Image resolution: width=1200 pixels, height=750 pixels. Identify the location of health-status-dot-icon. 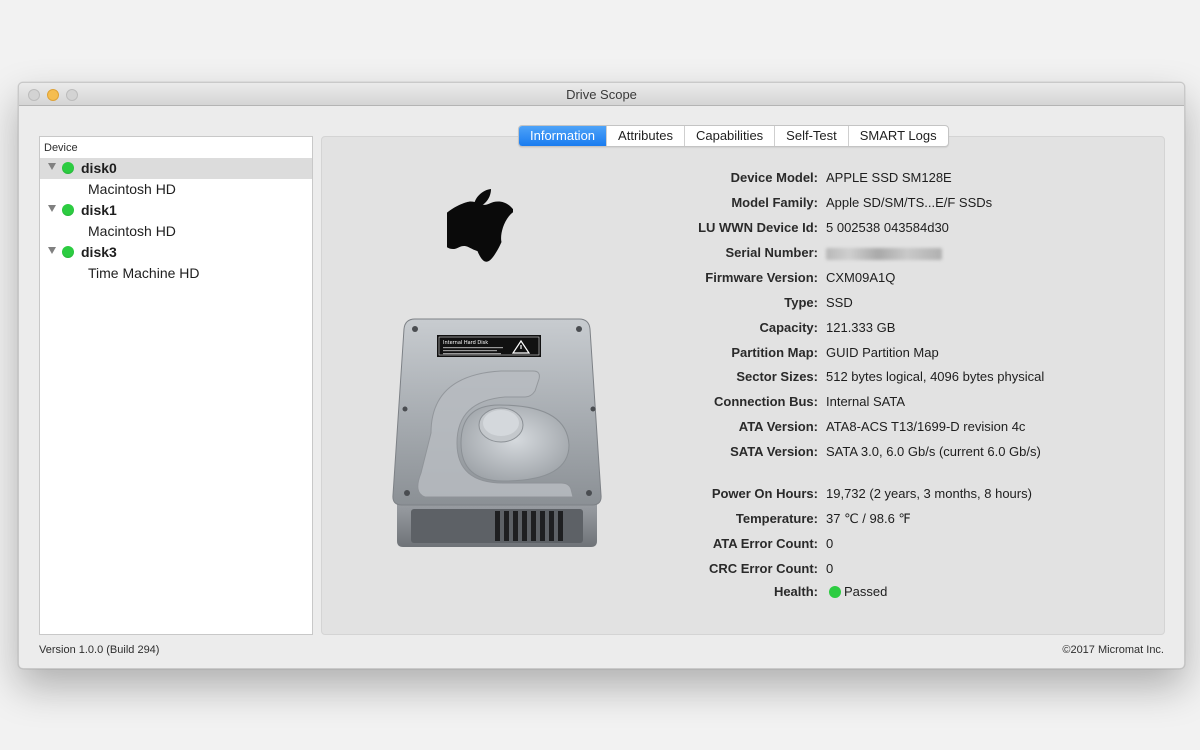
(835, 592).